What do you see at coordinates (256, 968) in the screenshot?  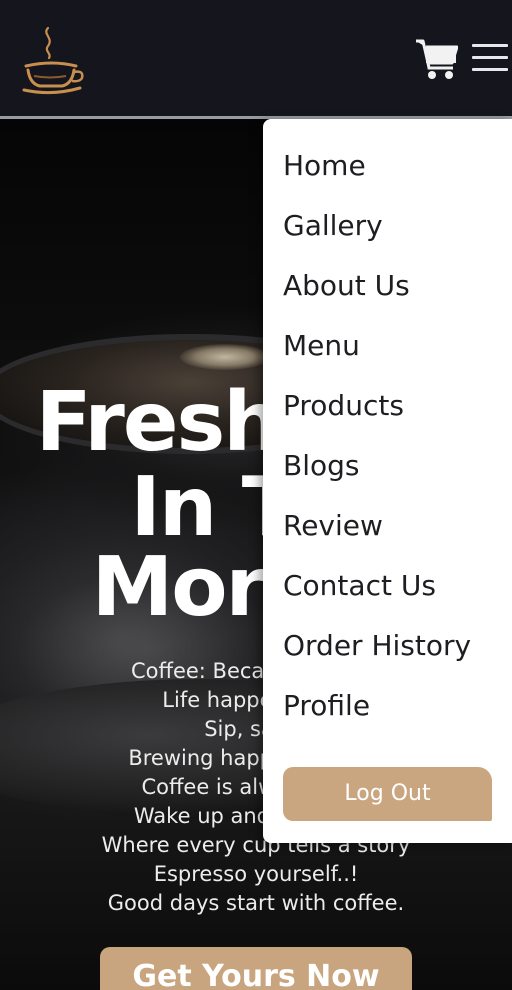 I see `get-yours-now-button: Get Yours Now` at bounding box center [256, 968].